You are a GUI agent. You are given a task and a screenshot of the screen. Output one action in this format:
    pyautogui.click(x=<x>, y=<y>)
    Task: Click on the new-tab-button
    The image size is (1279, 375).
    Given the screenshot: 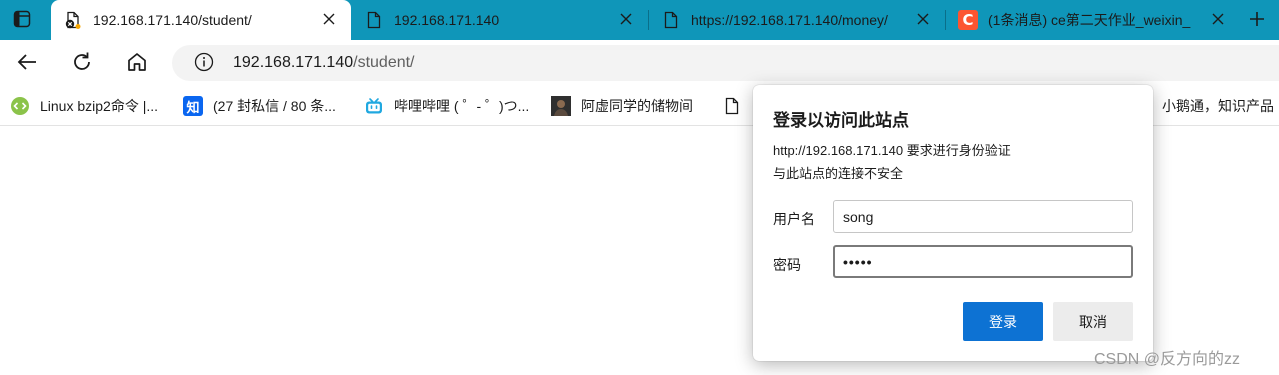 What is the action you would take?
    pyautogui.click(x=1257, y=20)
    